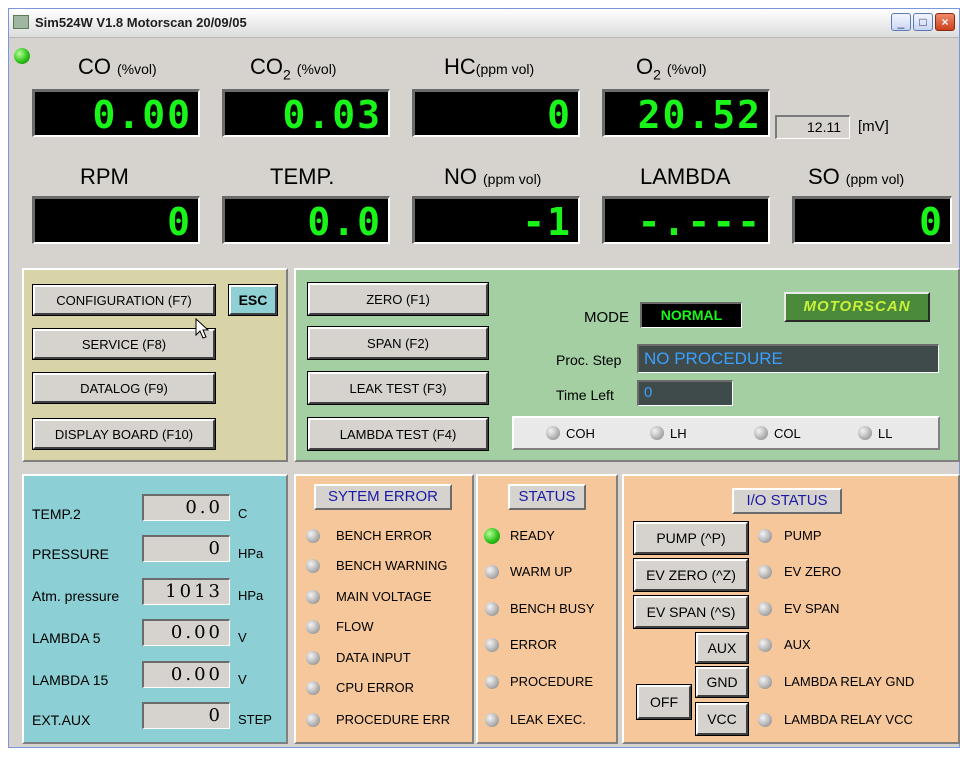 The width and height of the screenshot is (960, 758). What do you see at coordinates (492, 572) in the screenshot?
I see `warm-up-led-icon` at bounding box center [492, 572].